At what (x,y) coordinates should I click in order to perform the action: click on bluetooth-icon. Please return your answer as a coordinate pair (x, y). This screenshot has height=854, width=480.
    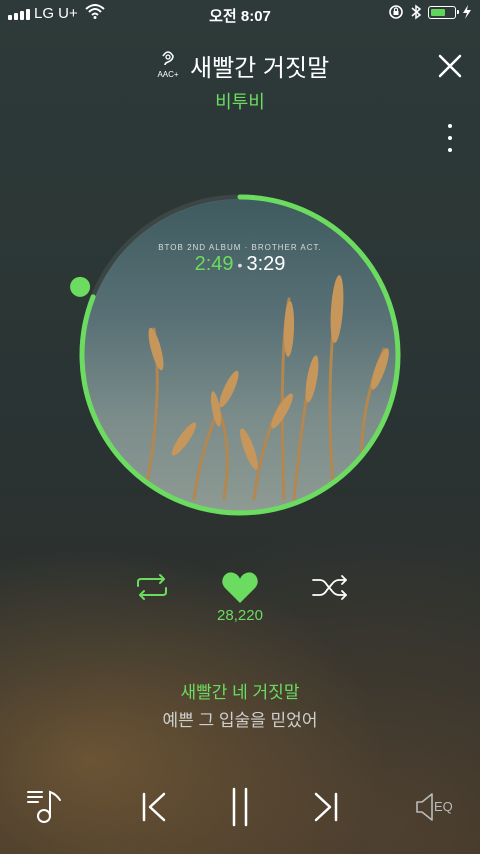
    Looking at the image, I should click on (416, 12).